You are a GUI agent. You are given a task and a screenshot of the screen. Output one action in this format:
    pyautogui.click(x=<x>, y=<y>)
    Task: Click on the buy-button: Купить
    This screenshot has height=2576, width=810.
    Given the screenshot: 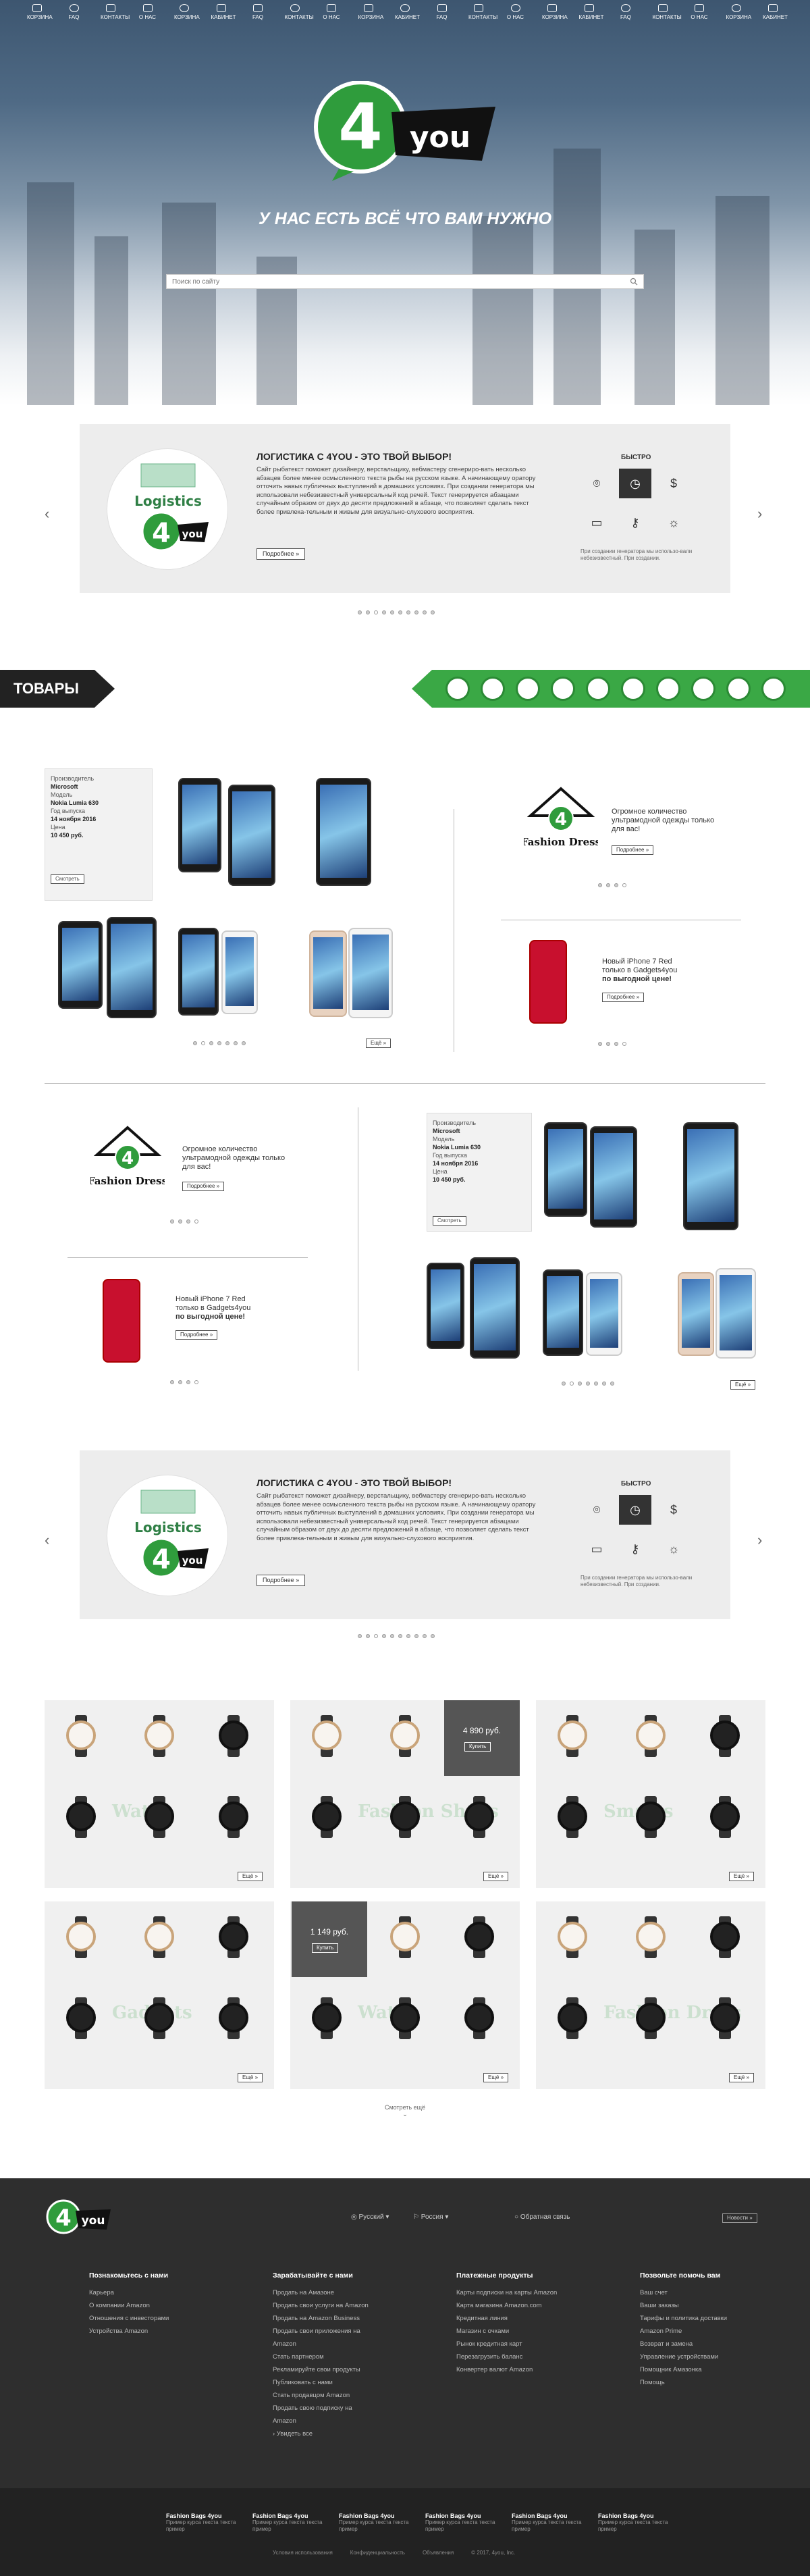 What is the action you would take?
    pyautogui.click(x=477, y=1747)
    